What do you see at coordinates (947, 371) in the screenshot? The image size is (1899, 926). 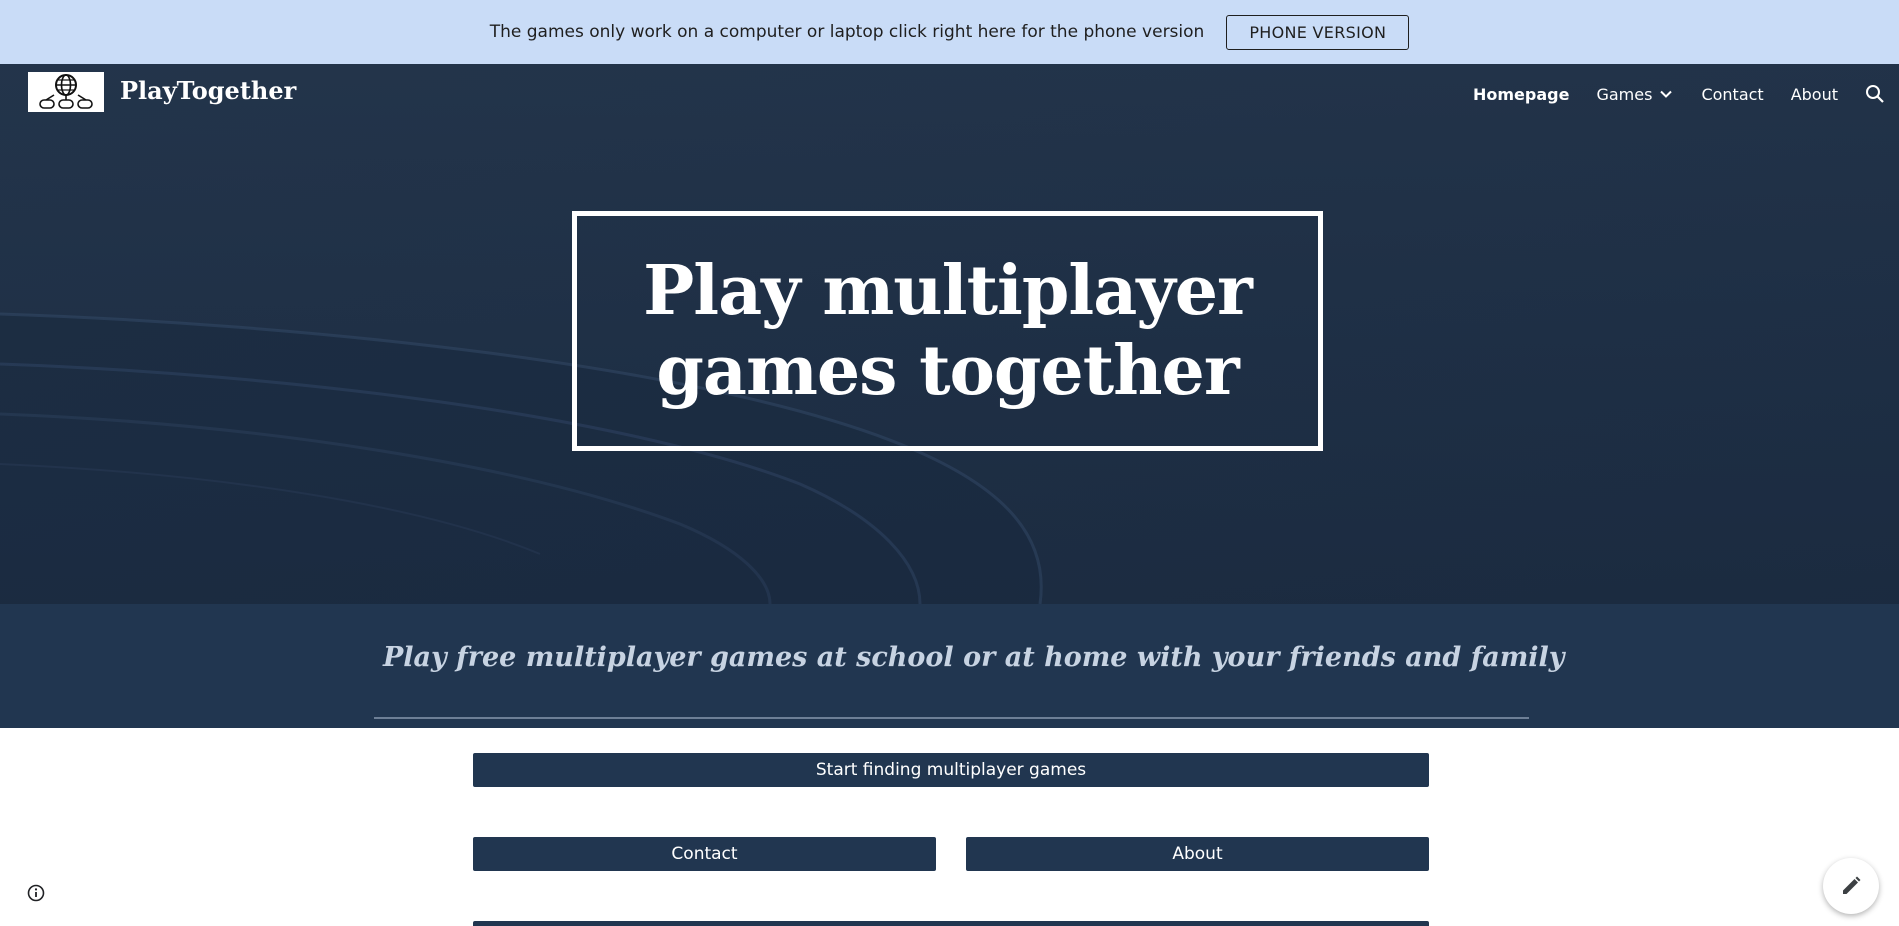 I see `hero-title-line2: games together` at bounding box center [947, 371].